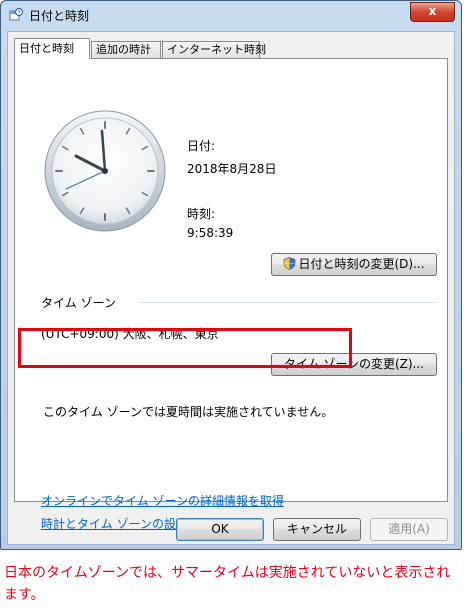  I want to click on link-timezone-info-online: オンラインでタイム ゾーンの詳細情報を取得, so click(162, 500).